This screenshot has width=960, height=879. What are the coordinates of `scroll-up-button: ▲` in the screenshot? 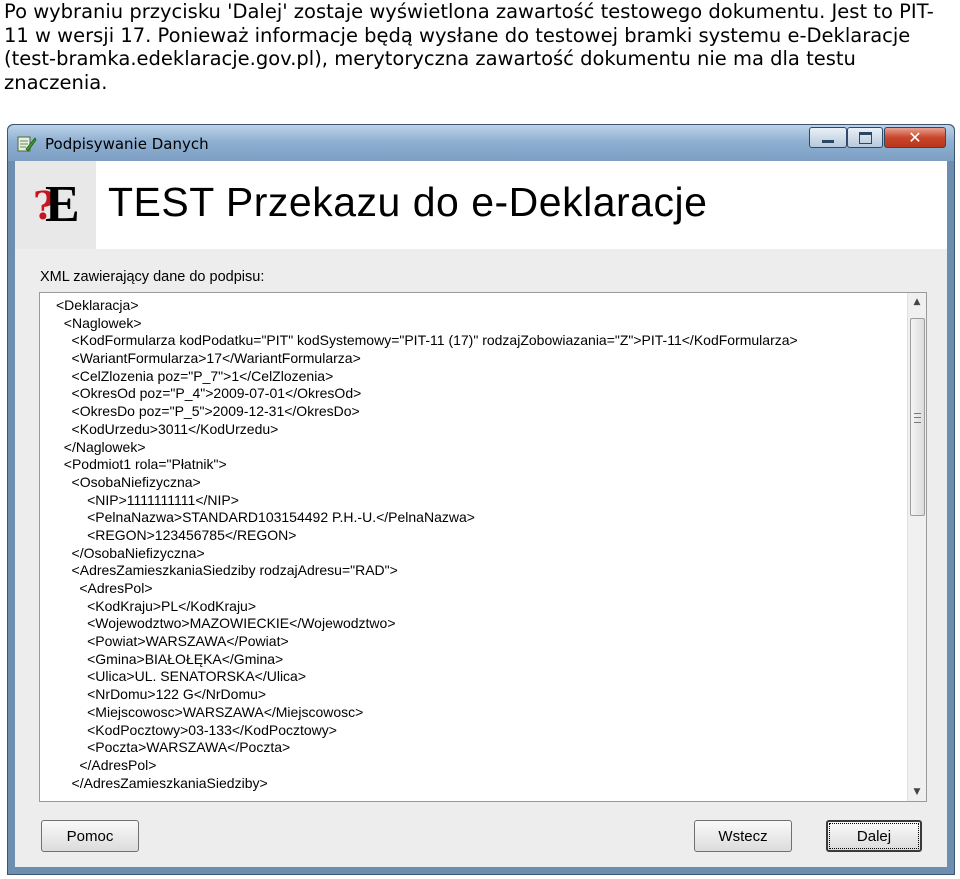 It's located at (917, 302).